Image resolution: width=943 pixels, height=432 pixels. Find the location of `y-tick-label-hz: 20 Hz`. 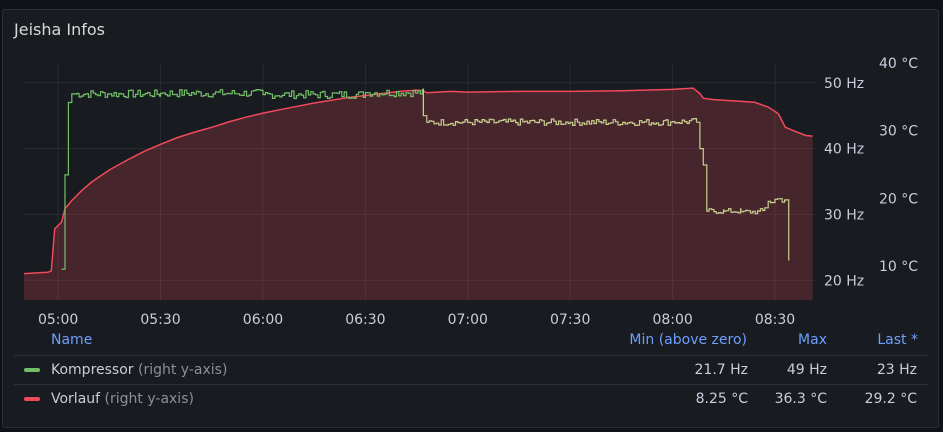

y-tick-label-hz: 20 Hz is located at coordinates (844, 281).